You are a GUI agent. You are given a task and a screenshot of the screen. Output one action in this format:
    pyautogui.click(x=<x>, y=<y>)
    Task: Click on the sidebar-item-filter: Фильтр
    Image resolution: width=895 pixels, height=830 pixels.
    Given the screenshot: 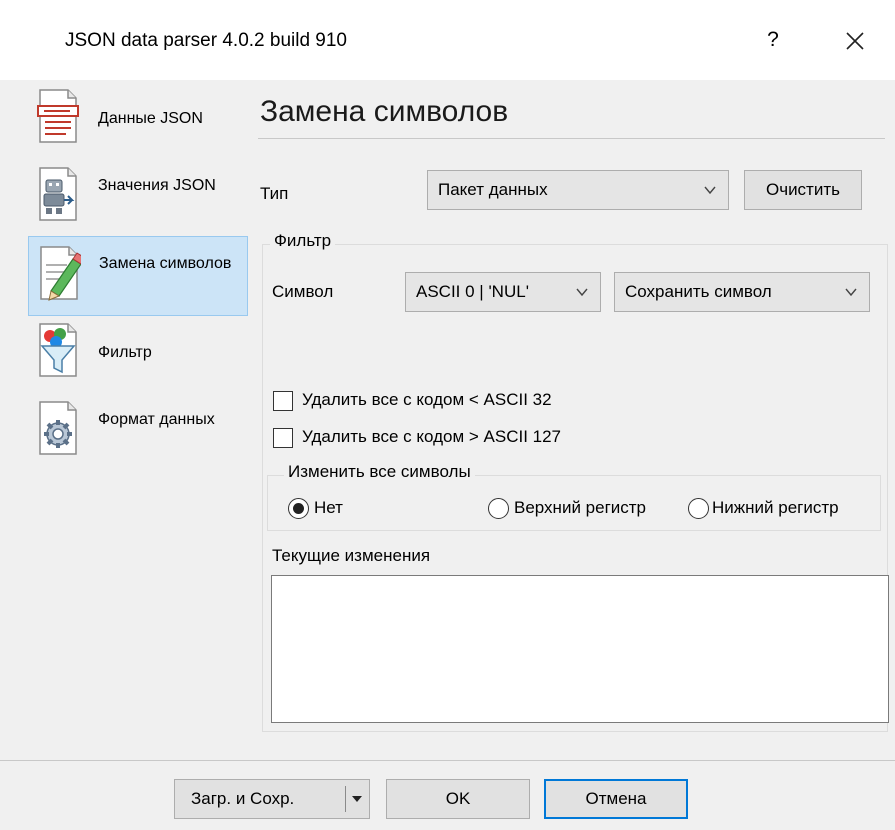 What is the action you would take?
    pyautogui.click(x=138, y=354)
    